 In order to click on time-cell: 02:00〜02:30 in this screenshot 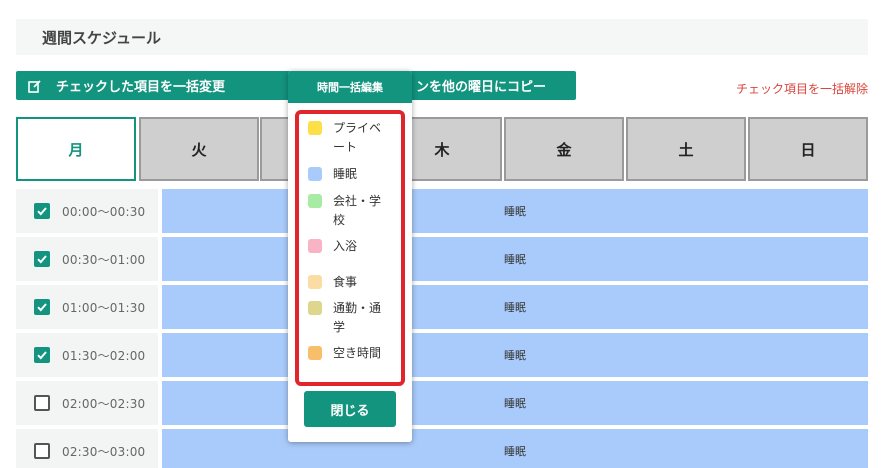, I will do `click(87, 403)`.